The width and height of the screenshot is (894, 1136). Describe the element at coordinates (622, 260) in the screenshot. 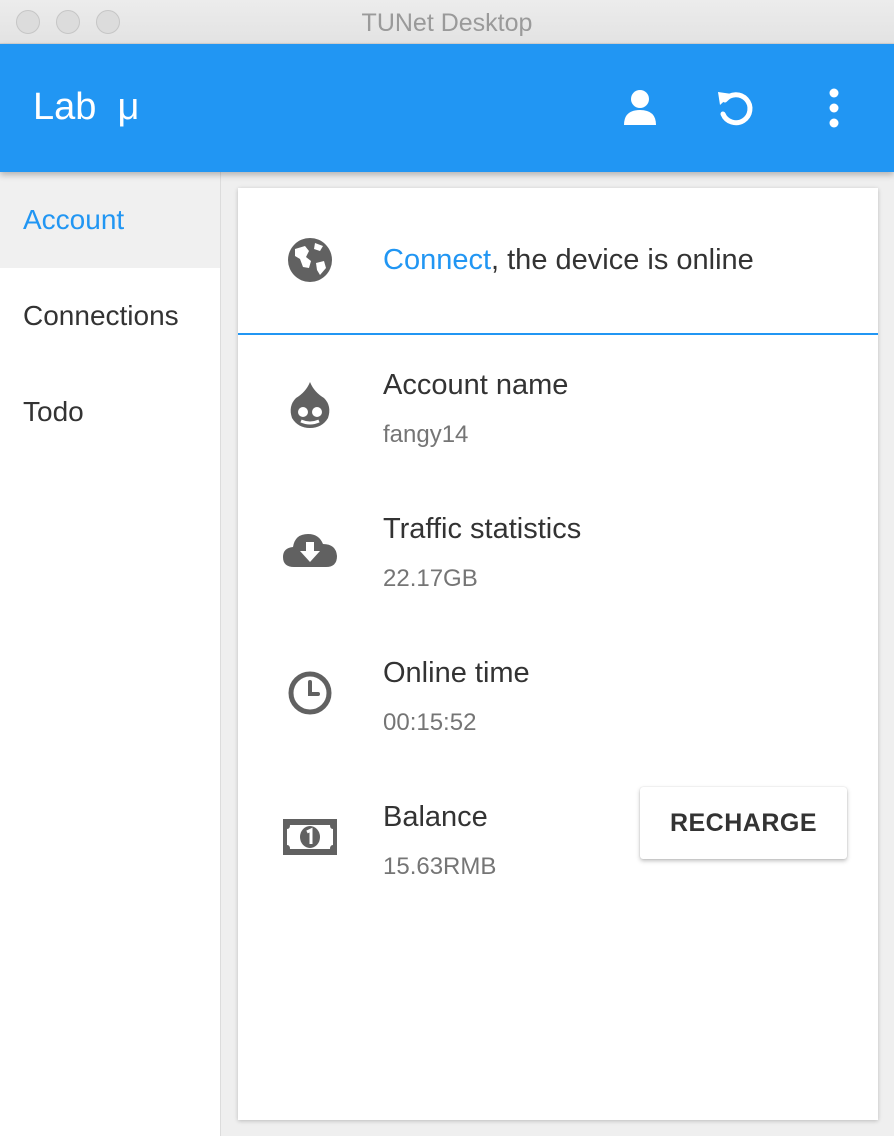

I see `status-message: , the device is online` at that location.